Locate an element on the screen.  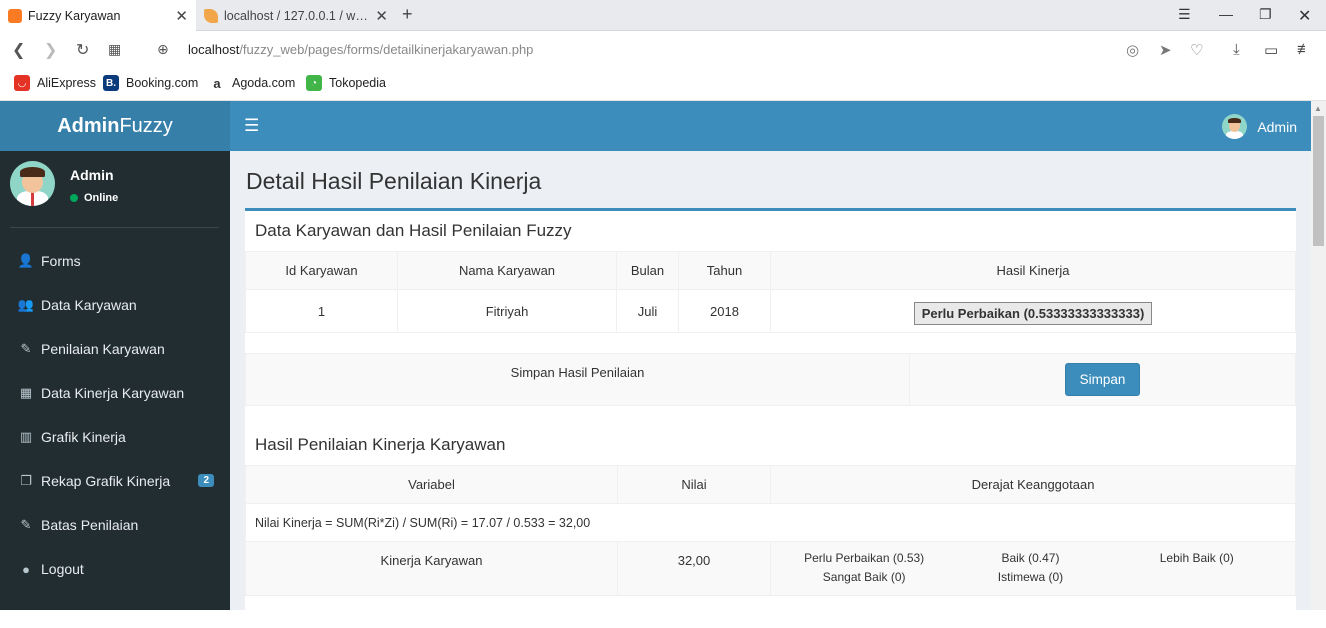
top-username: Admin is located at coordinates (1277, 126).